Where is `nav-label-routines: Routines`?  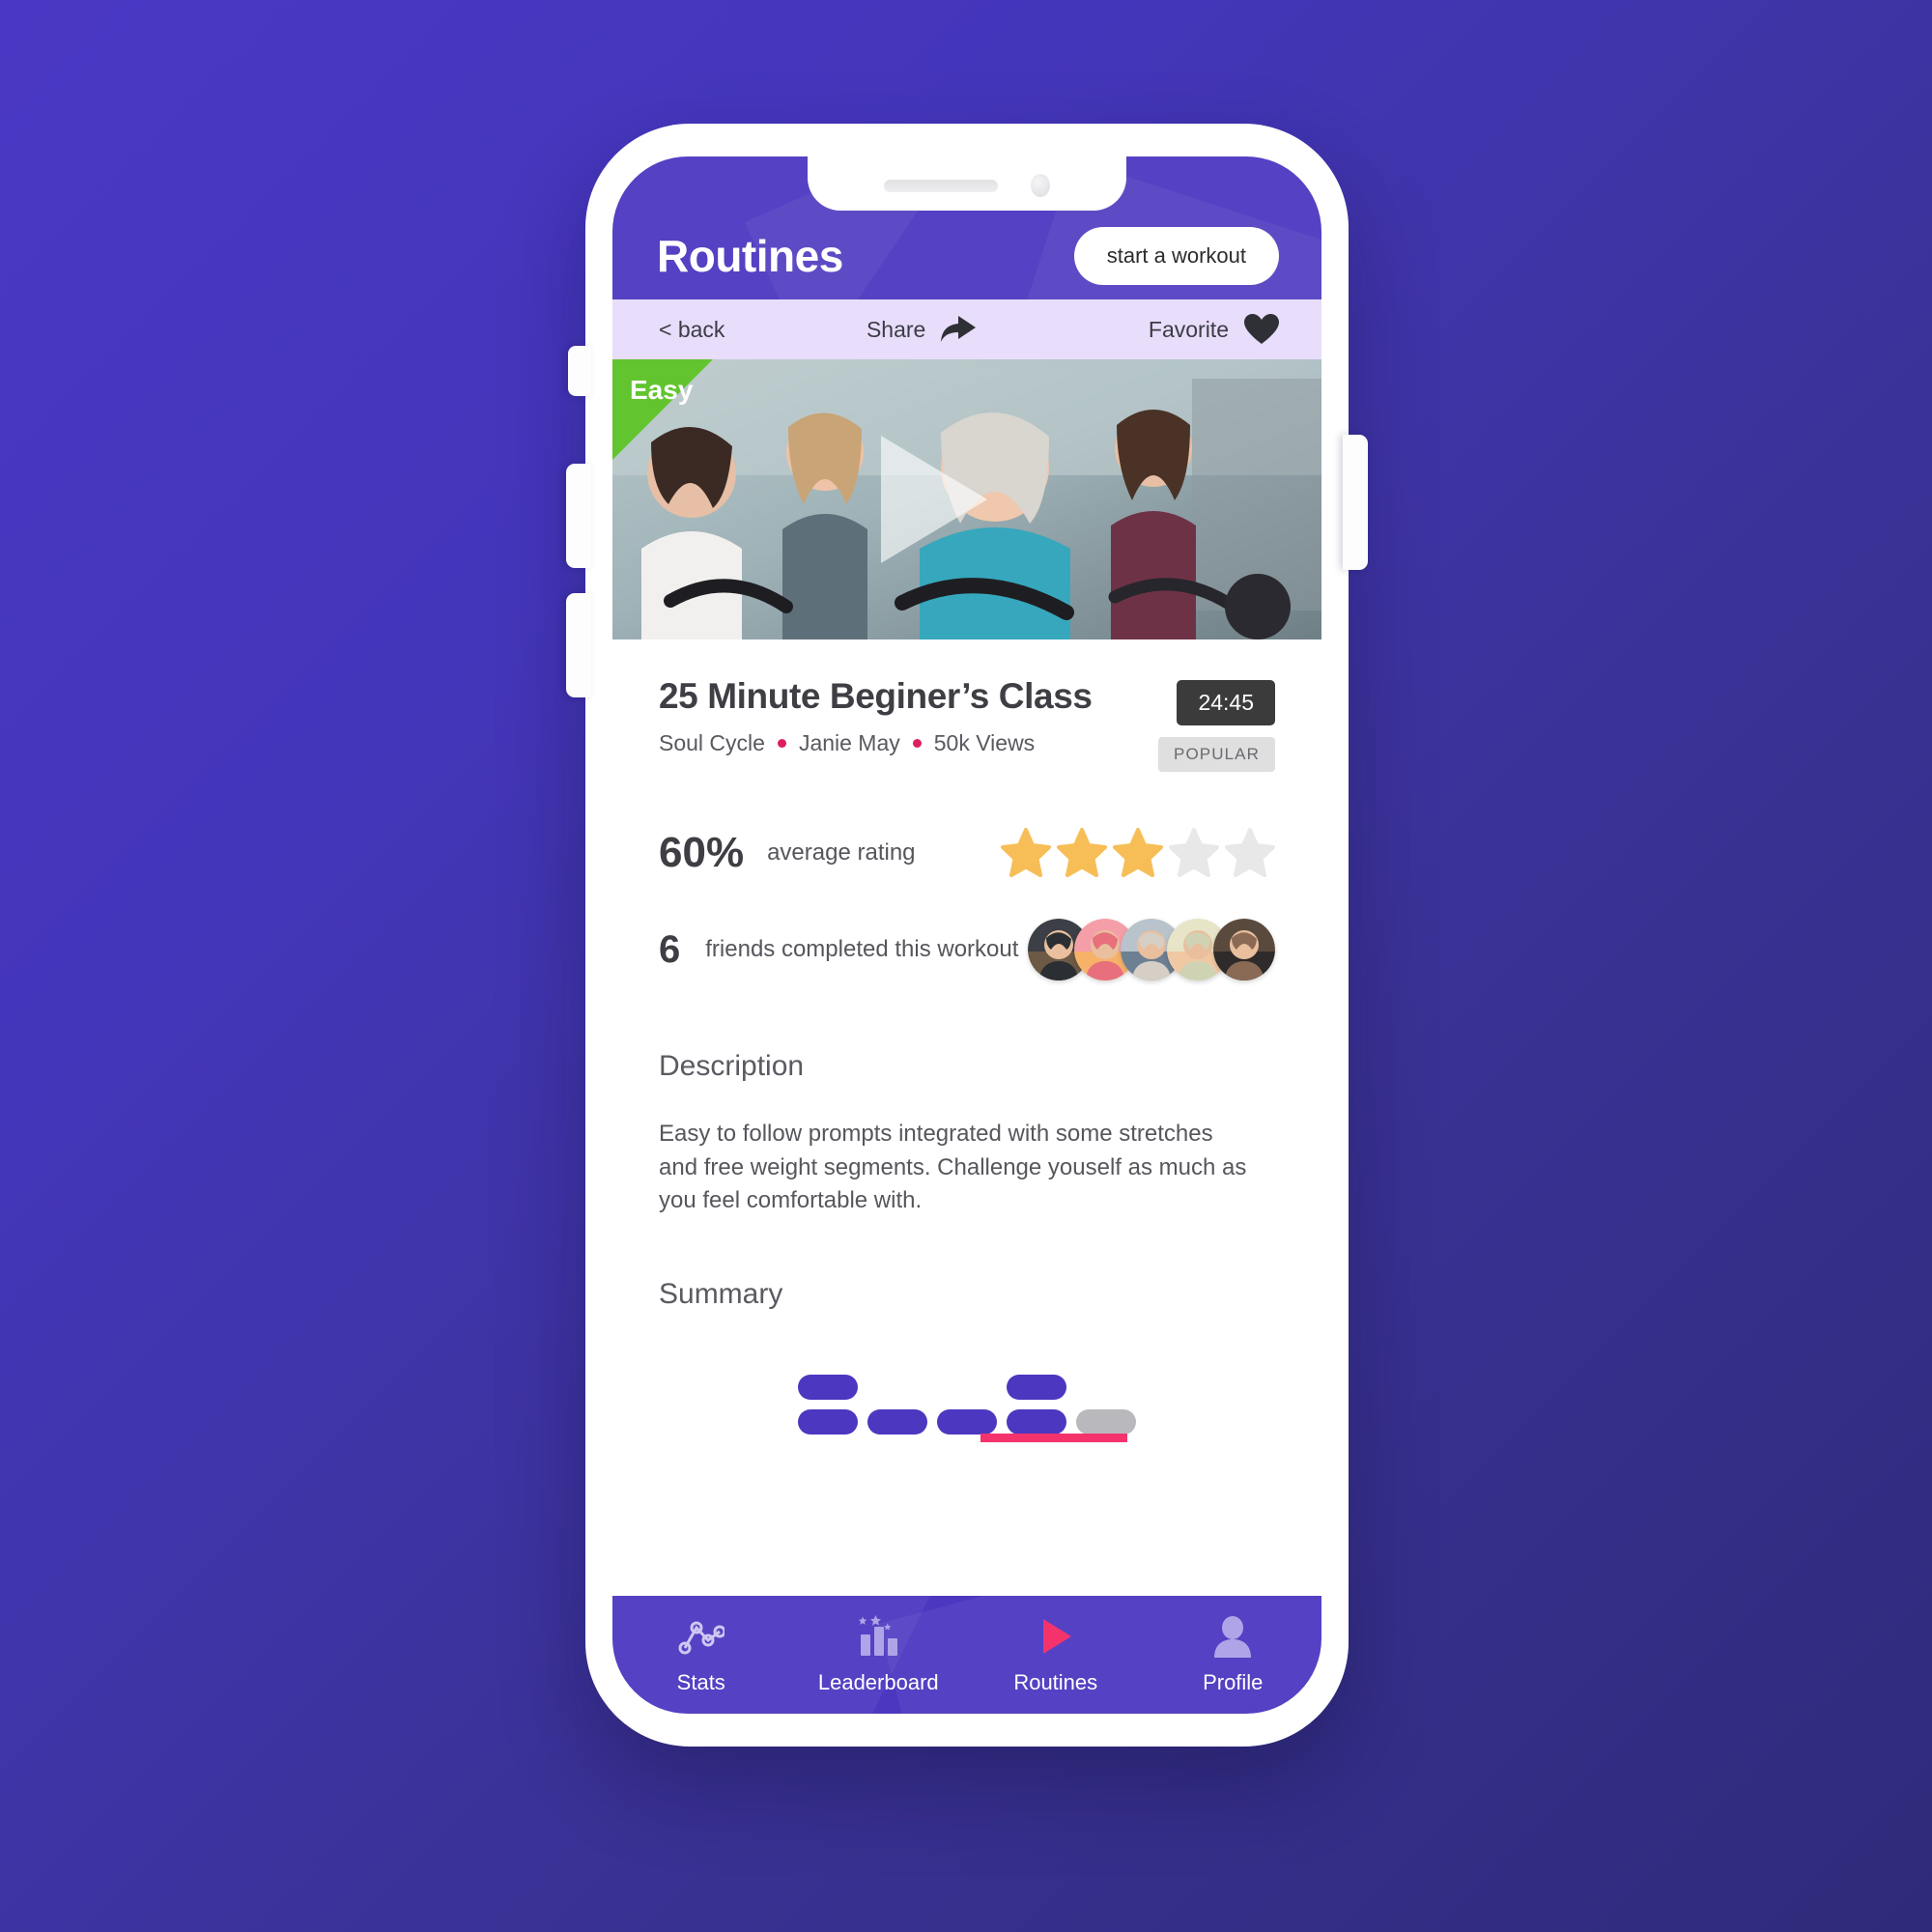 nav-label-routines: Routines is located at coordinates (1055, 1681).